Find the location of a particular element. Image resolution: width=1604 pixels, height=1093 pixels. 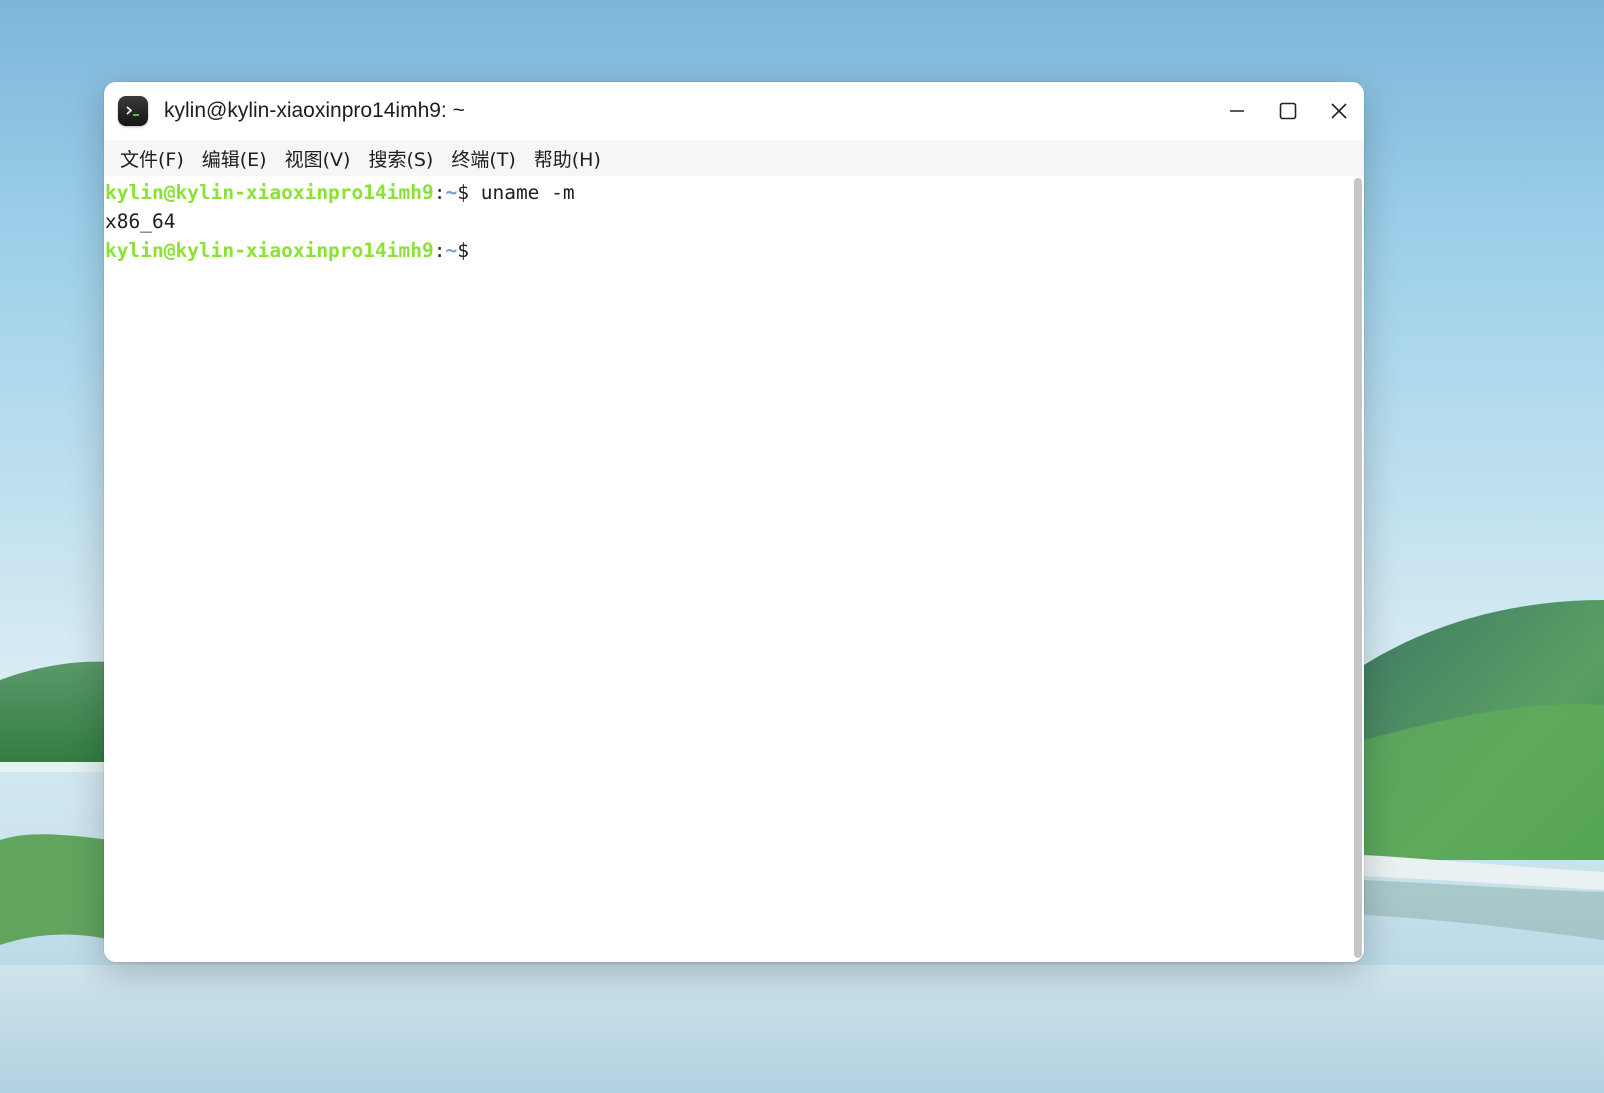

close-icon is located at coordinates (1338, 111).